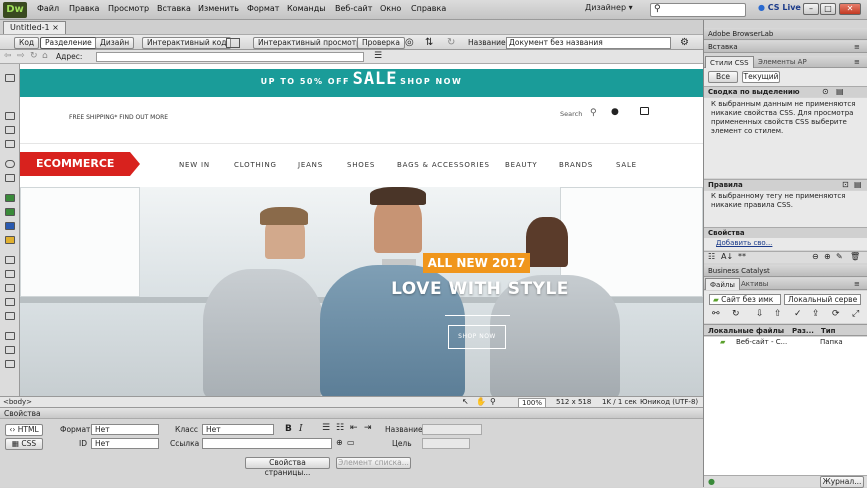  What do you see at coordinates (428, 8) in the screenshot?
I see `menu-help: Справка` at bounding box center [428, 8].